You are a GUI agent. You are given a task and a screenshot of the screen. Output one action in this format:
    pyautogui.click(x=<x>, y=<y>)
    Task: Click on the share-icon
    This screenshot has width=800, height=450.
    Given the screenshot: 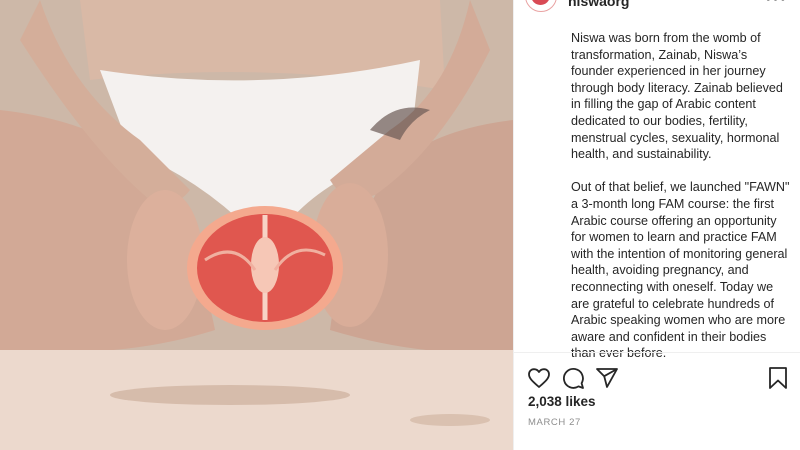 What is the action you would take?
    pyautogui.click(x=607, y=378)
    